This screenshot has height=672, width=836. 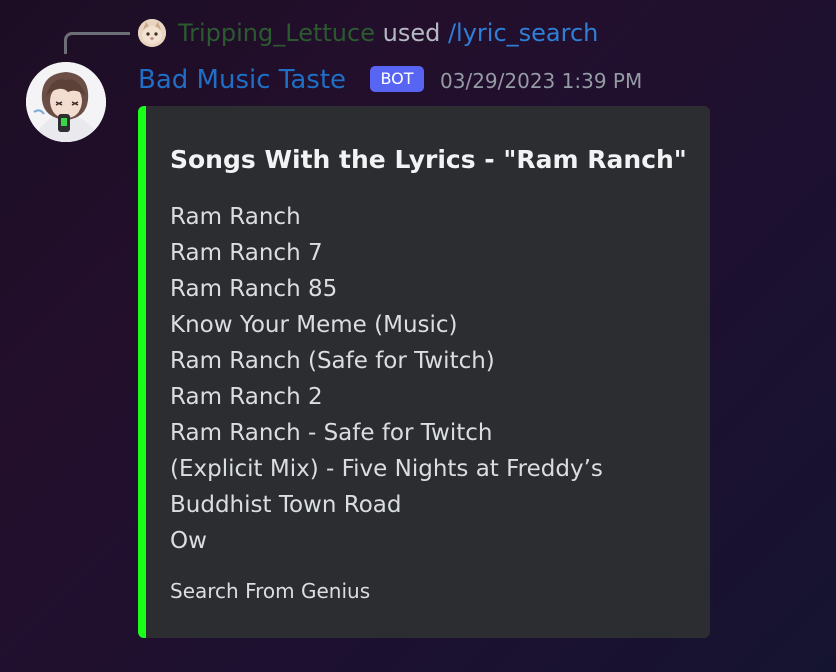 I want to click on anime-character-avatar-icon, so click(x=66, y=102).